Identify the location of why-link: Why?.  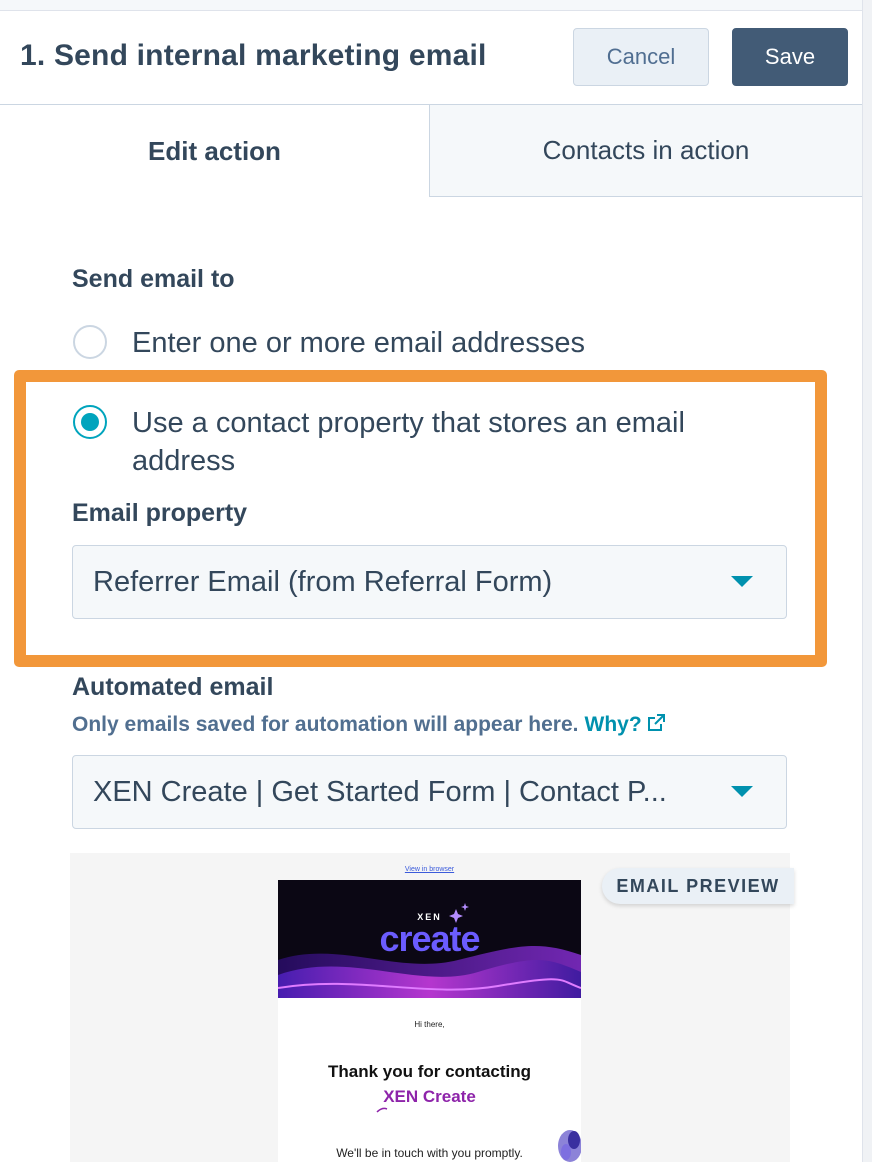
(613, 724).